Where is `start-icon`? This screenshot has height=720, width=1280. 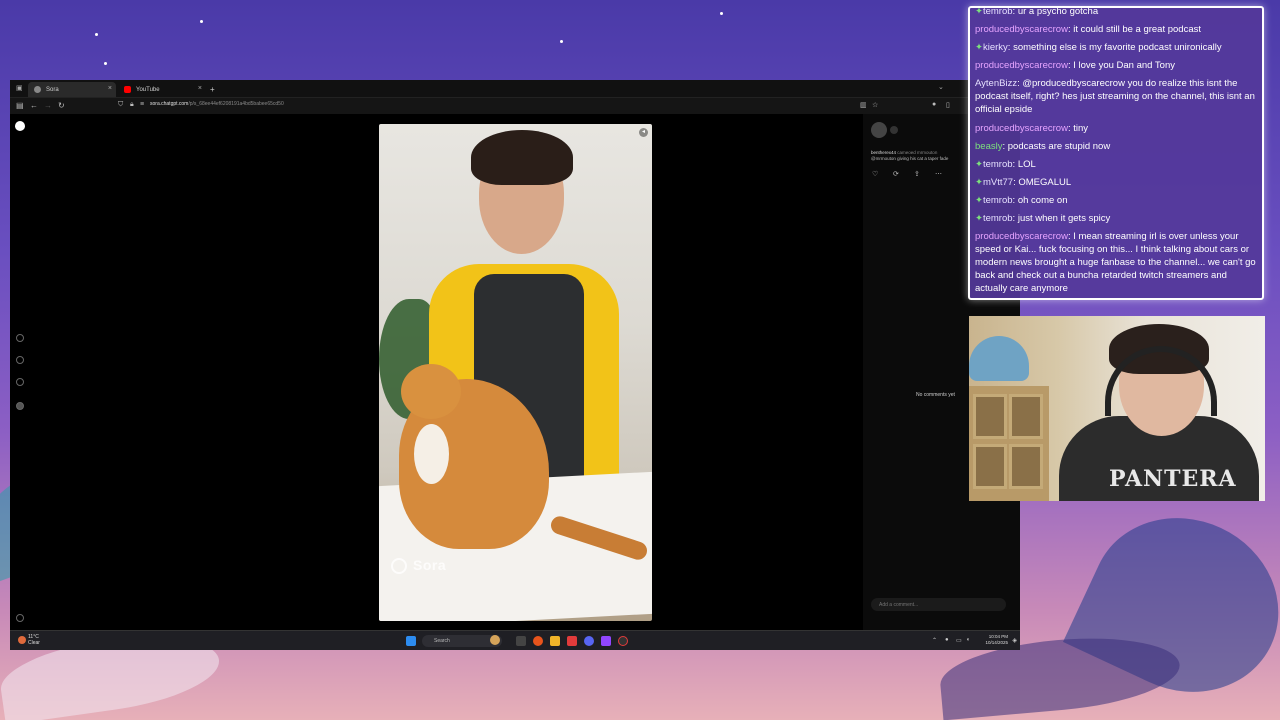 start-icon is located at coordinates (411, 641).